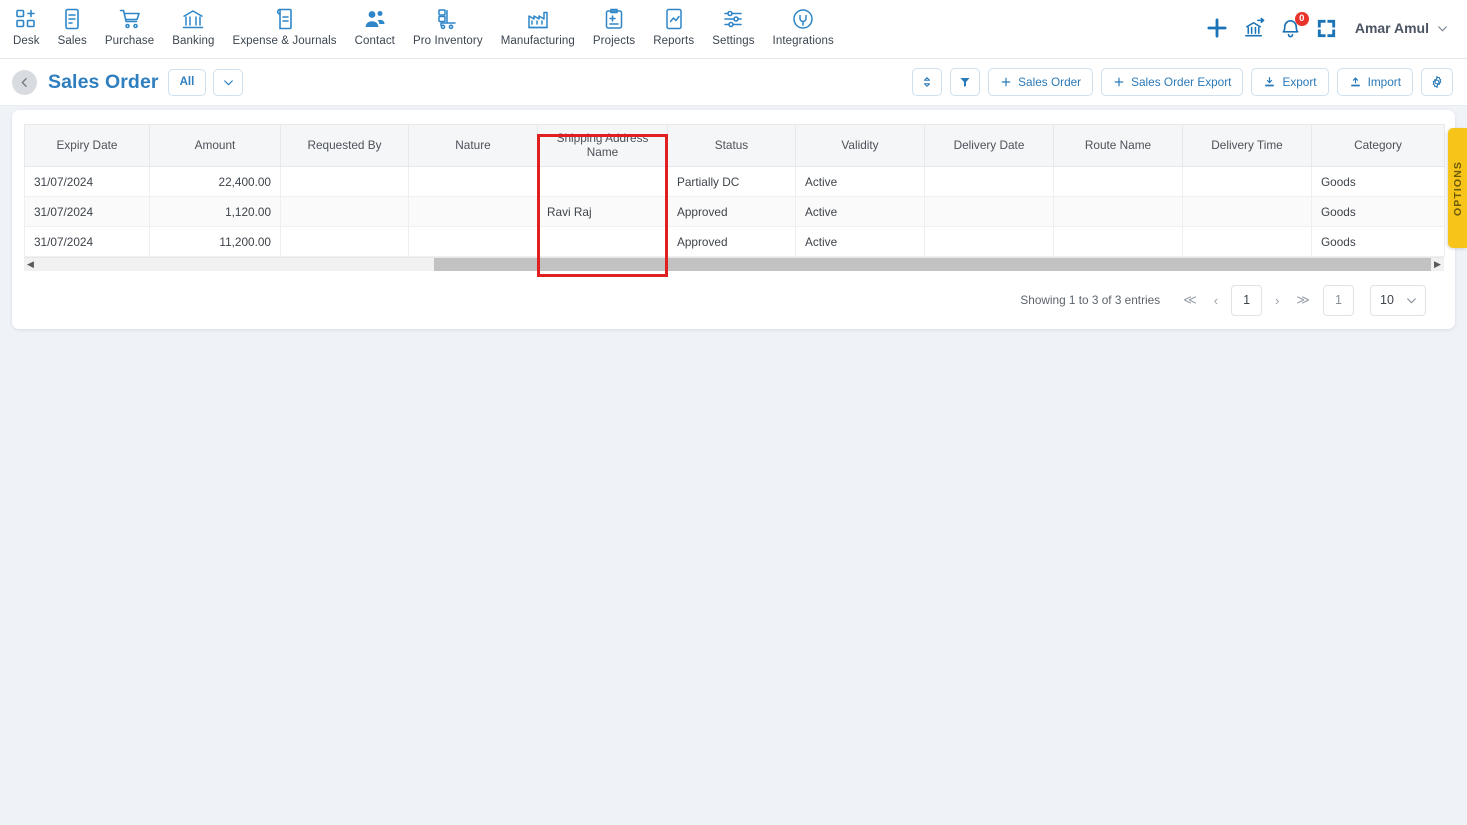 The height and width of the screenshot is (825, 1467). I want to click on nav-item-manufacturing: Manufacturing, so click(538, 23).